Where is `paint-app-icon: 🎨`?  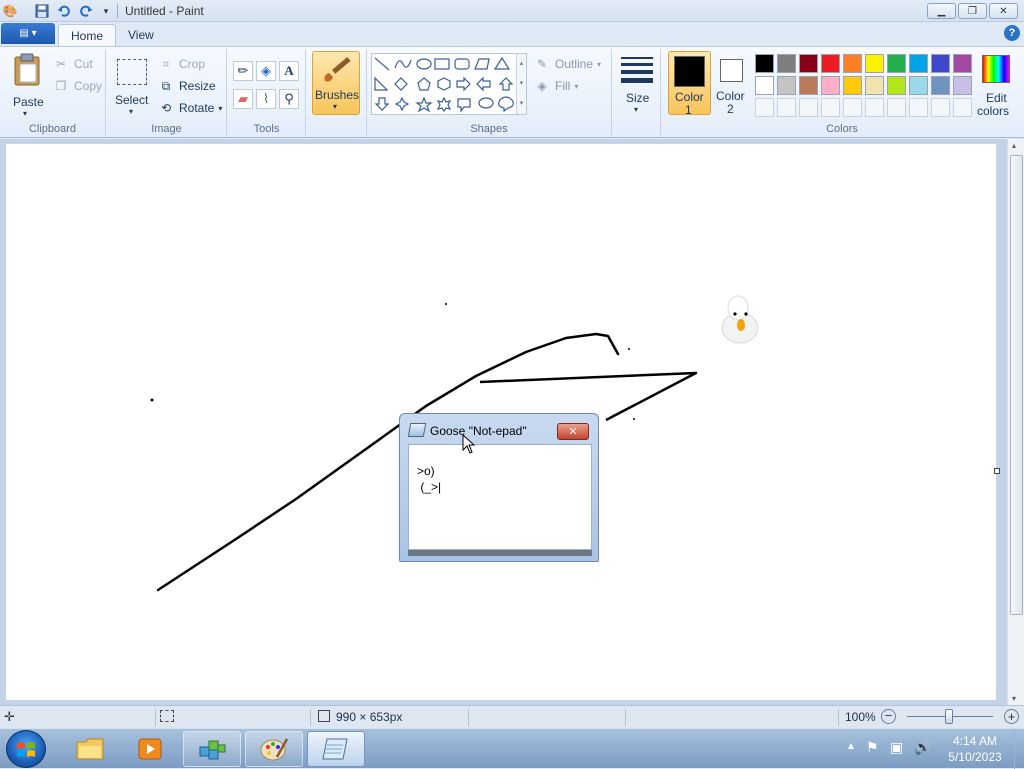
paint-app-icon: 🎨 is located at coordinates (10, 11).